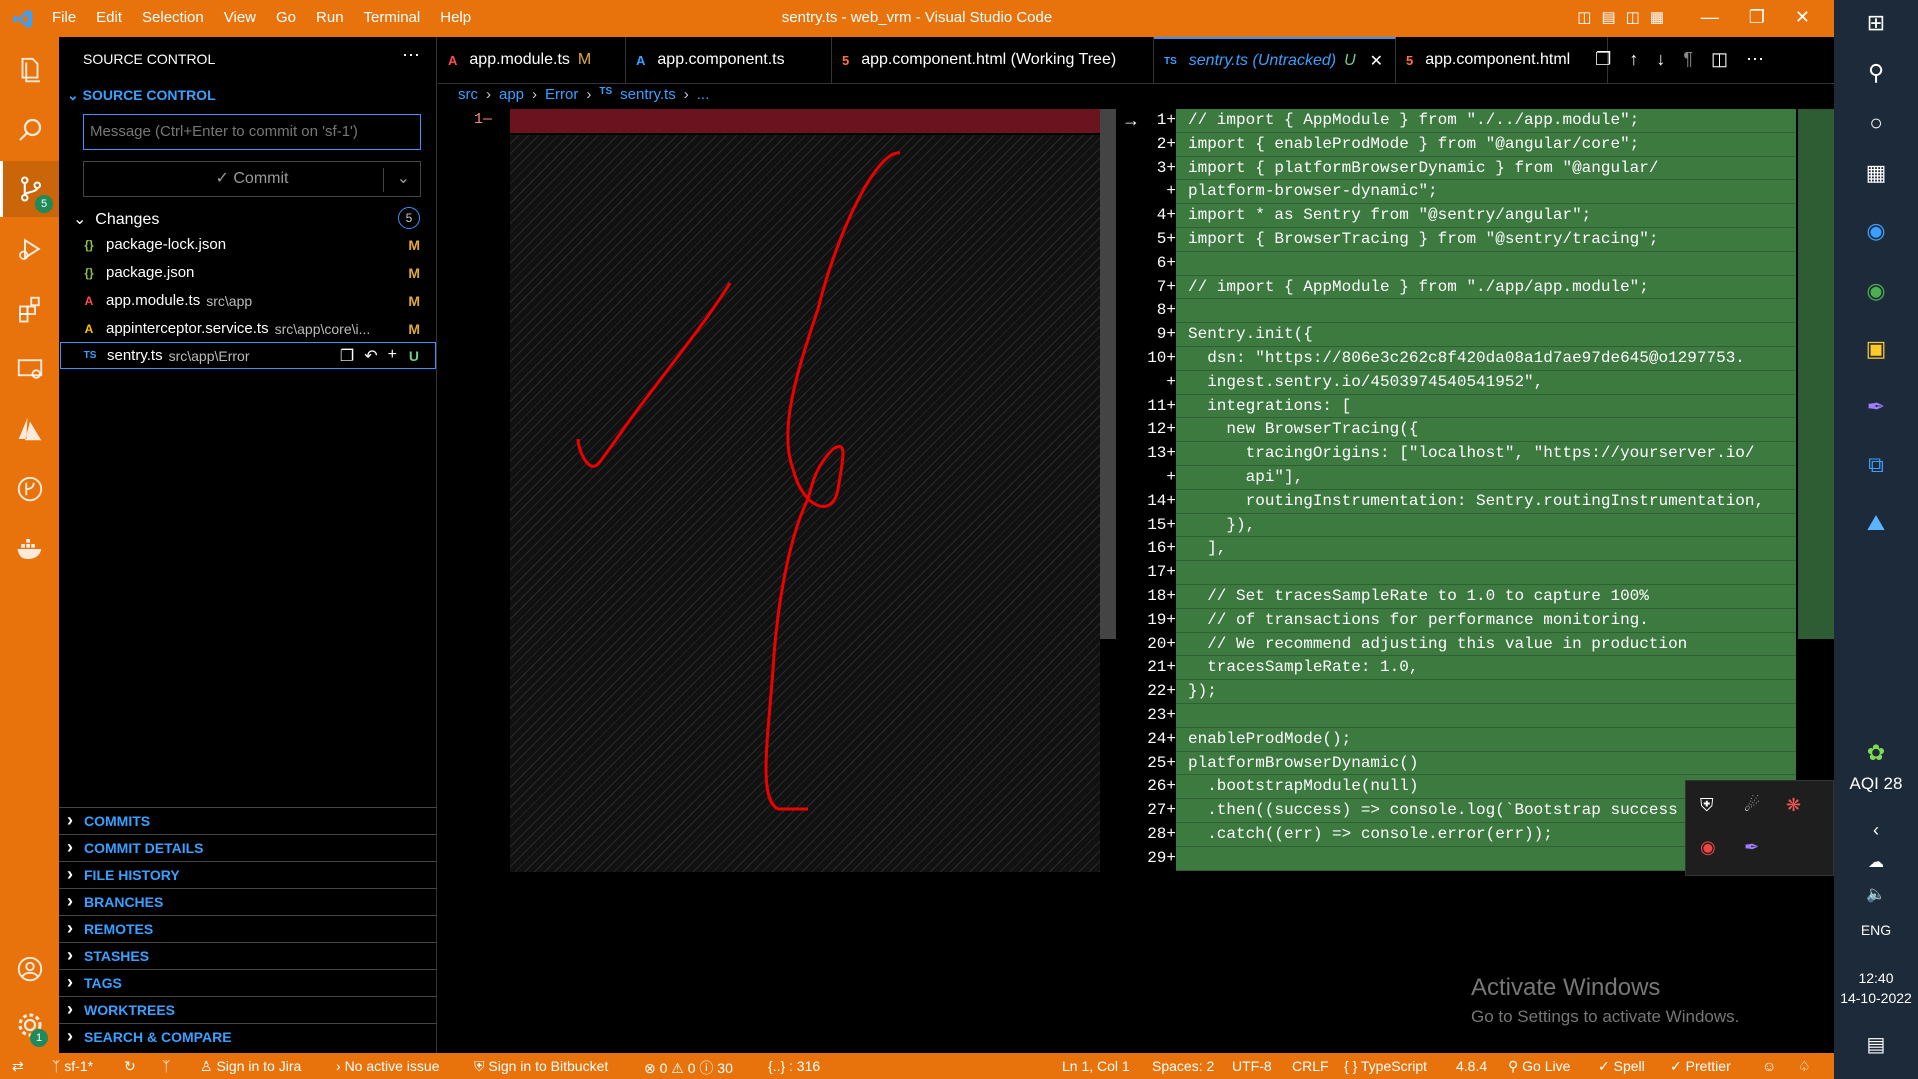  Describe the element at coordinates (1539, 1066) in the screenshot. I see `go-live-status: ⚲ Go Live` at that location.